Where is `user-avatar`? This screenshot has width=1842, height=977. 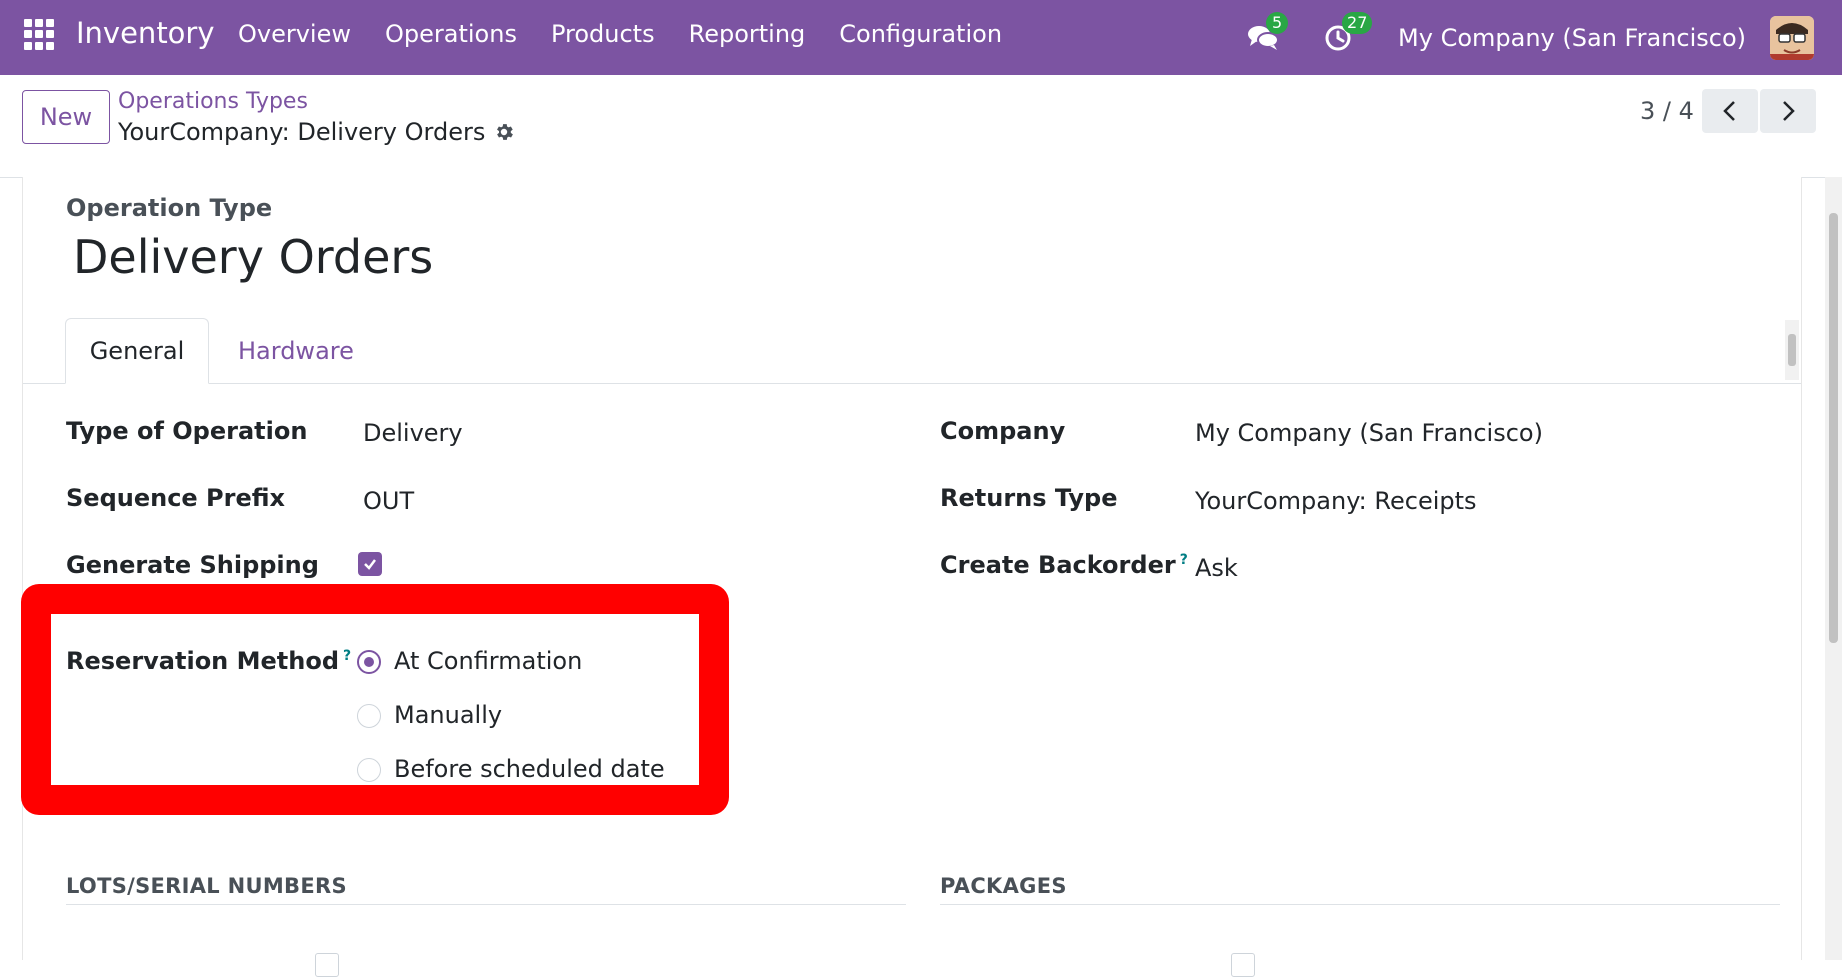
user-avatar is located at coordinates (1792, 37).